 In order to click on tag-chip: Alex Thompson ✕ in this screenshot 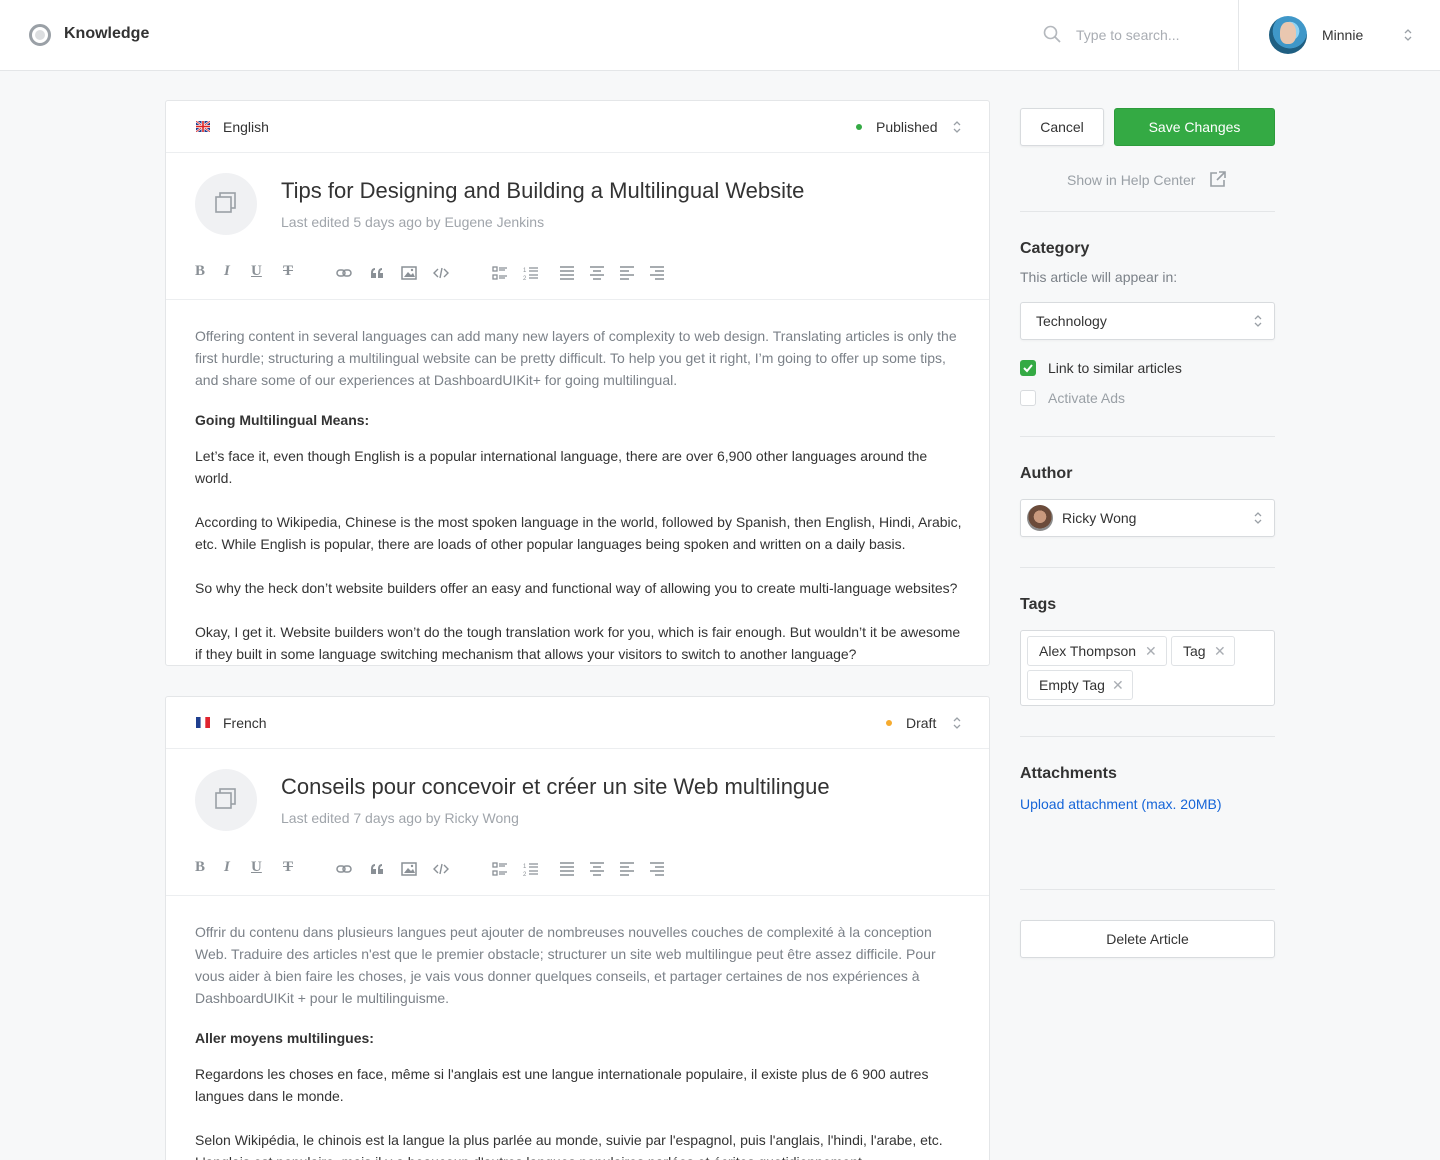, I will do `click(1097, 651)`.